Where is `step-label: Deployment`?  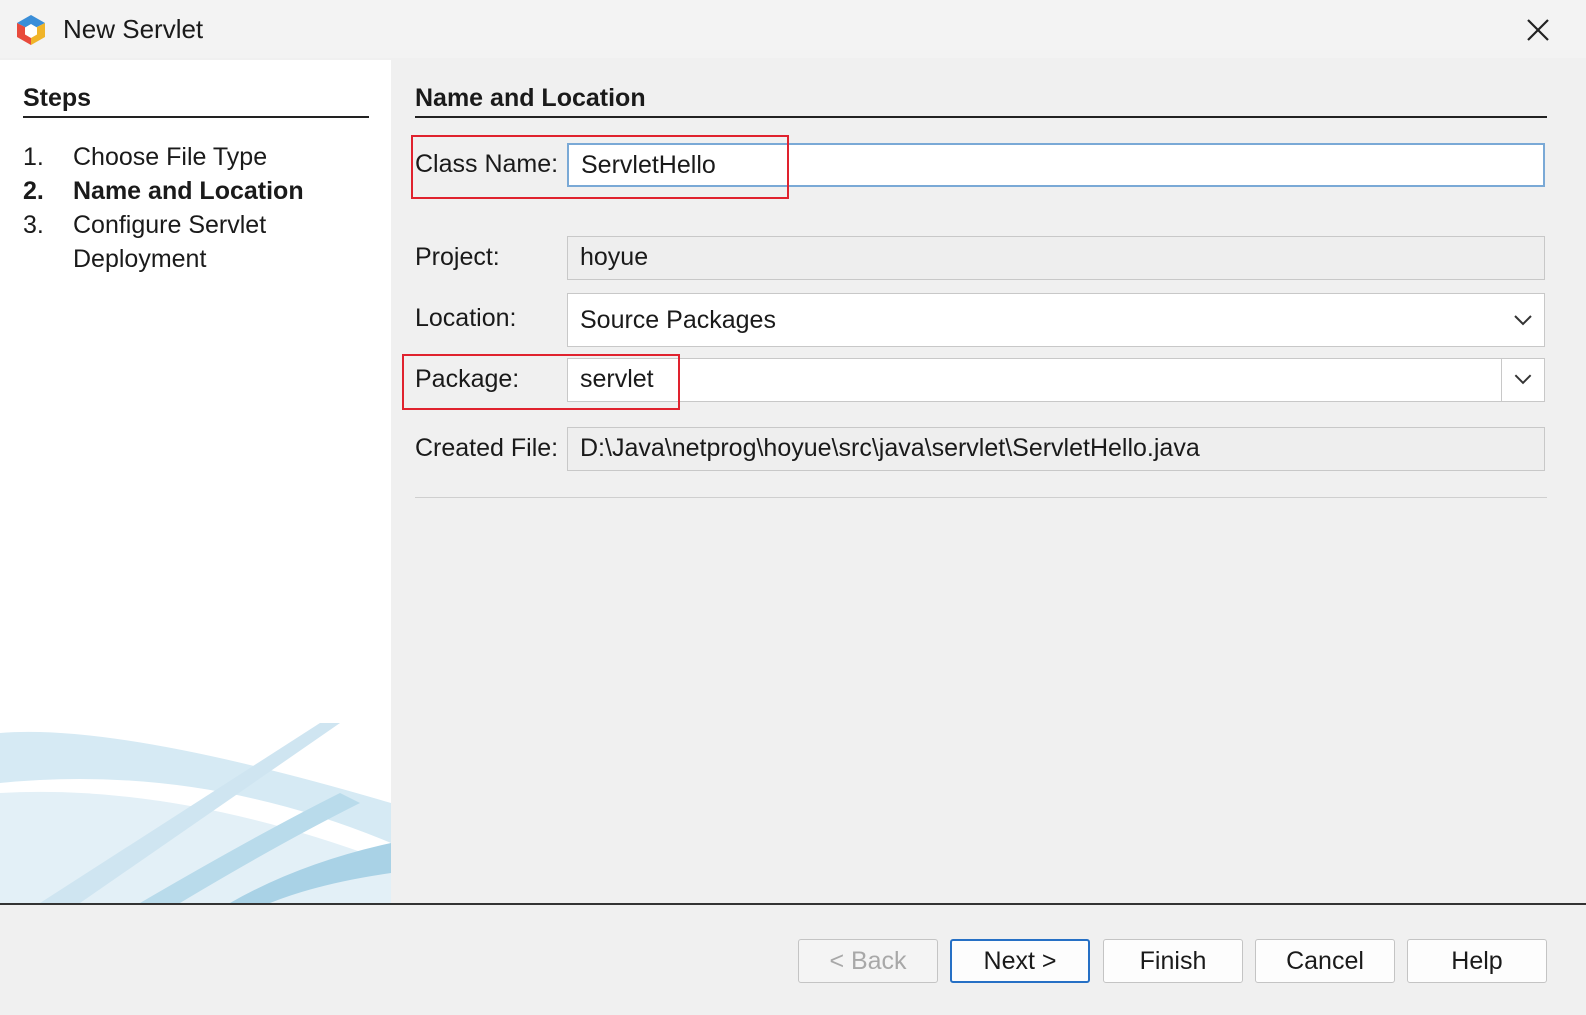 step-label: Deployment is located at coordinates (140, 259).